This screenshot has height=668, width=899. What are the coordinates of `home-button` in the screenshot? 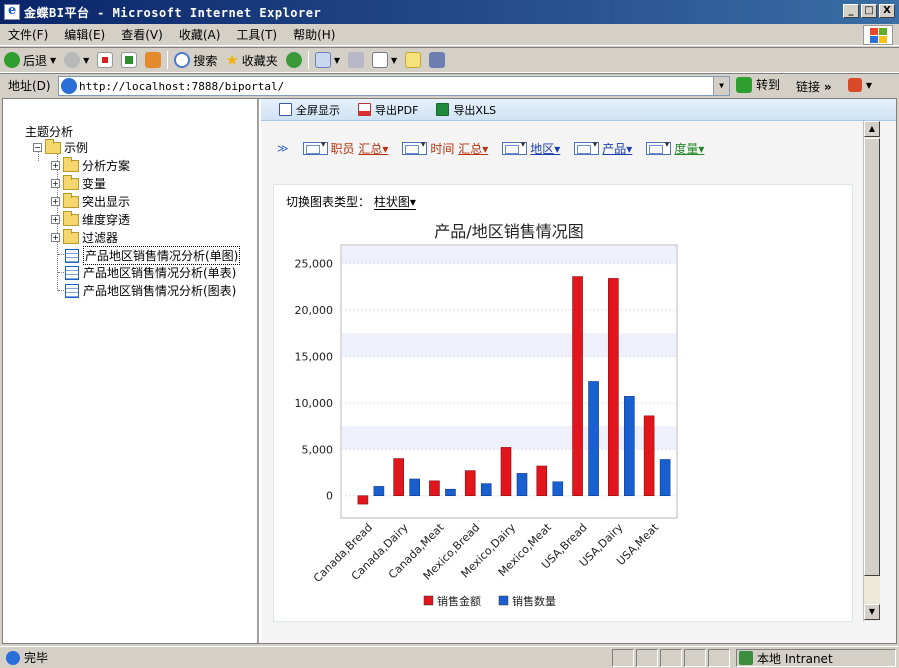 It's located at (153, 60).